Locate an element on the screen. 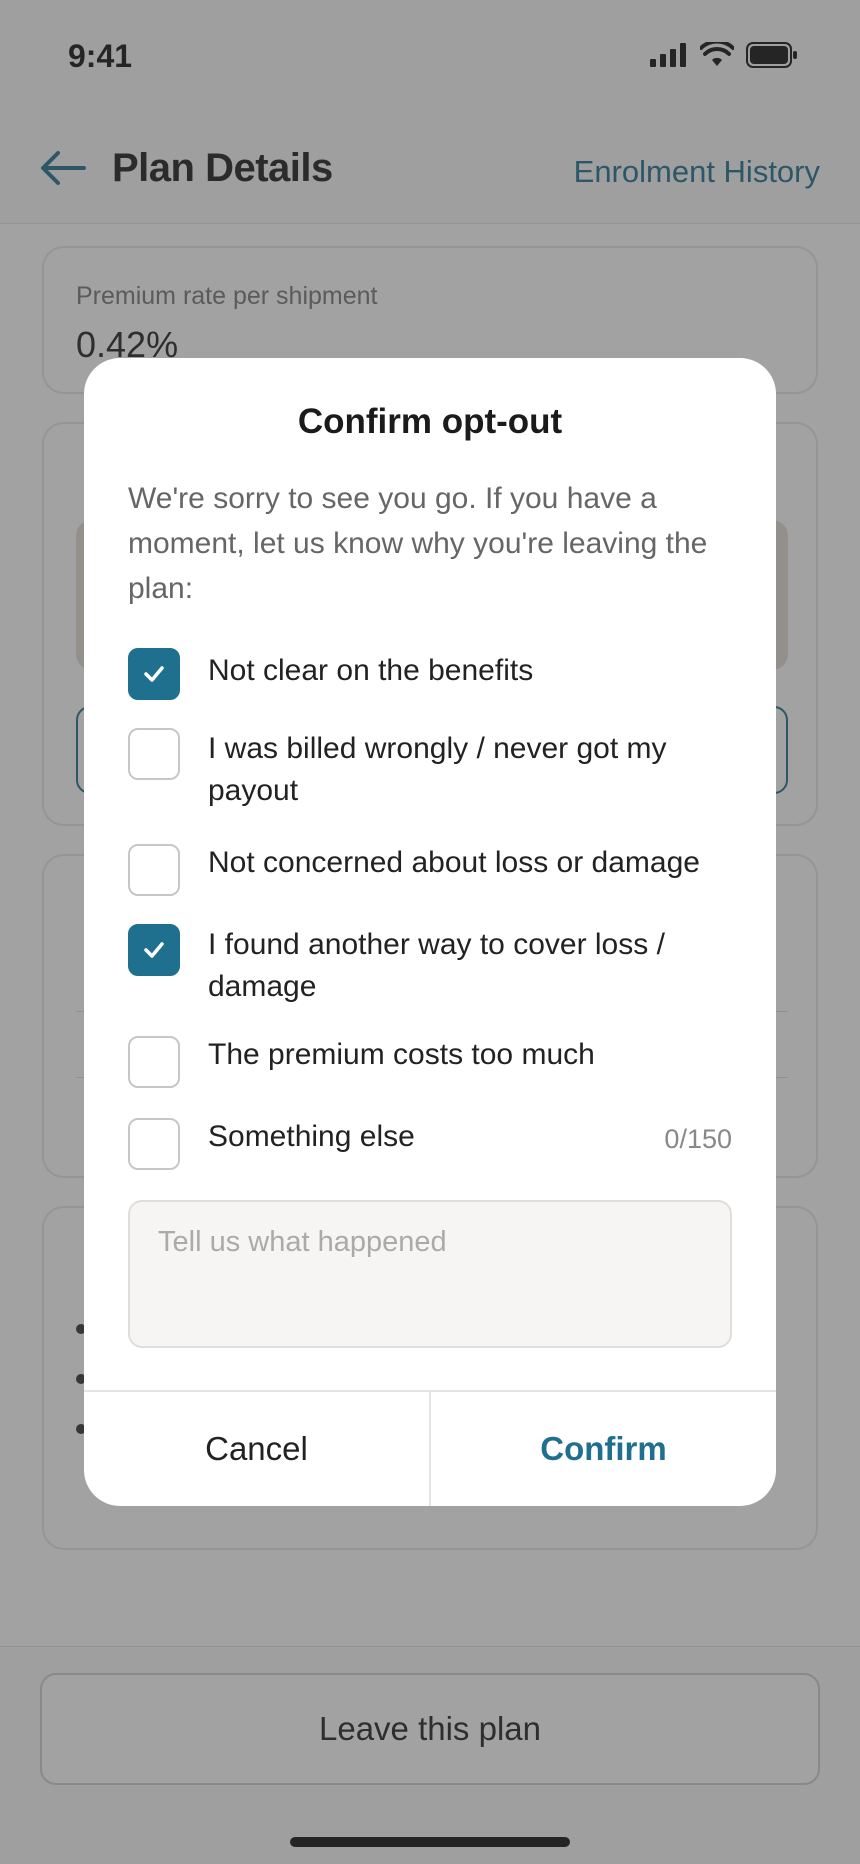 Image resolution: width=860 pixels, height=1864 pixels. dialog-title: Confirm opt-out is located at coordinates (430, 421).